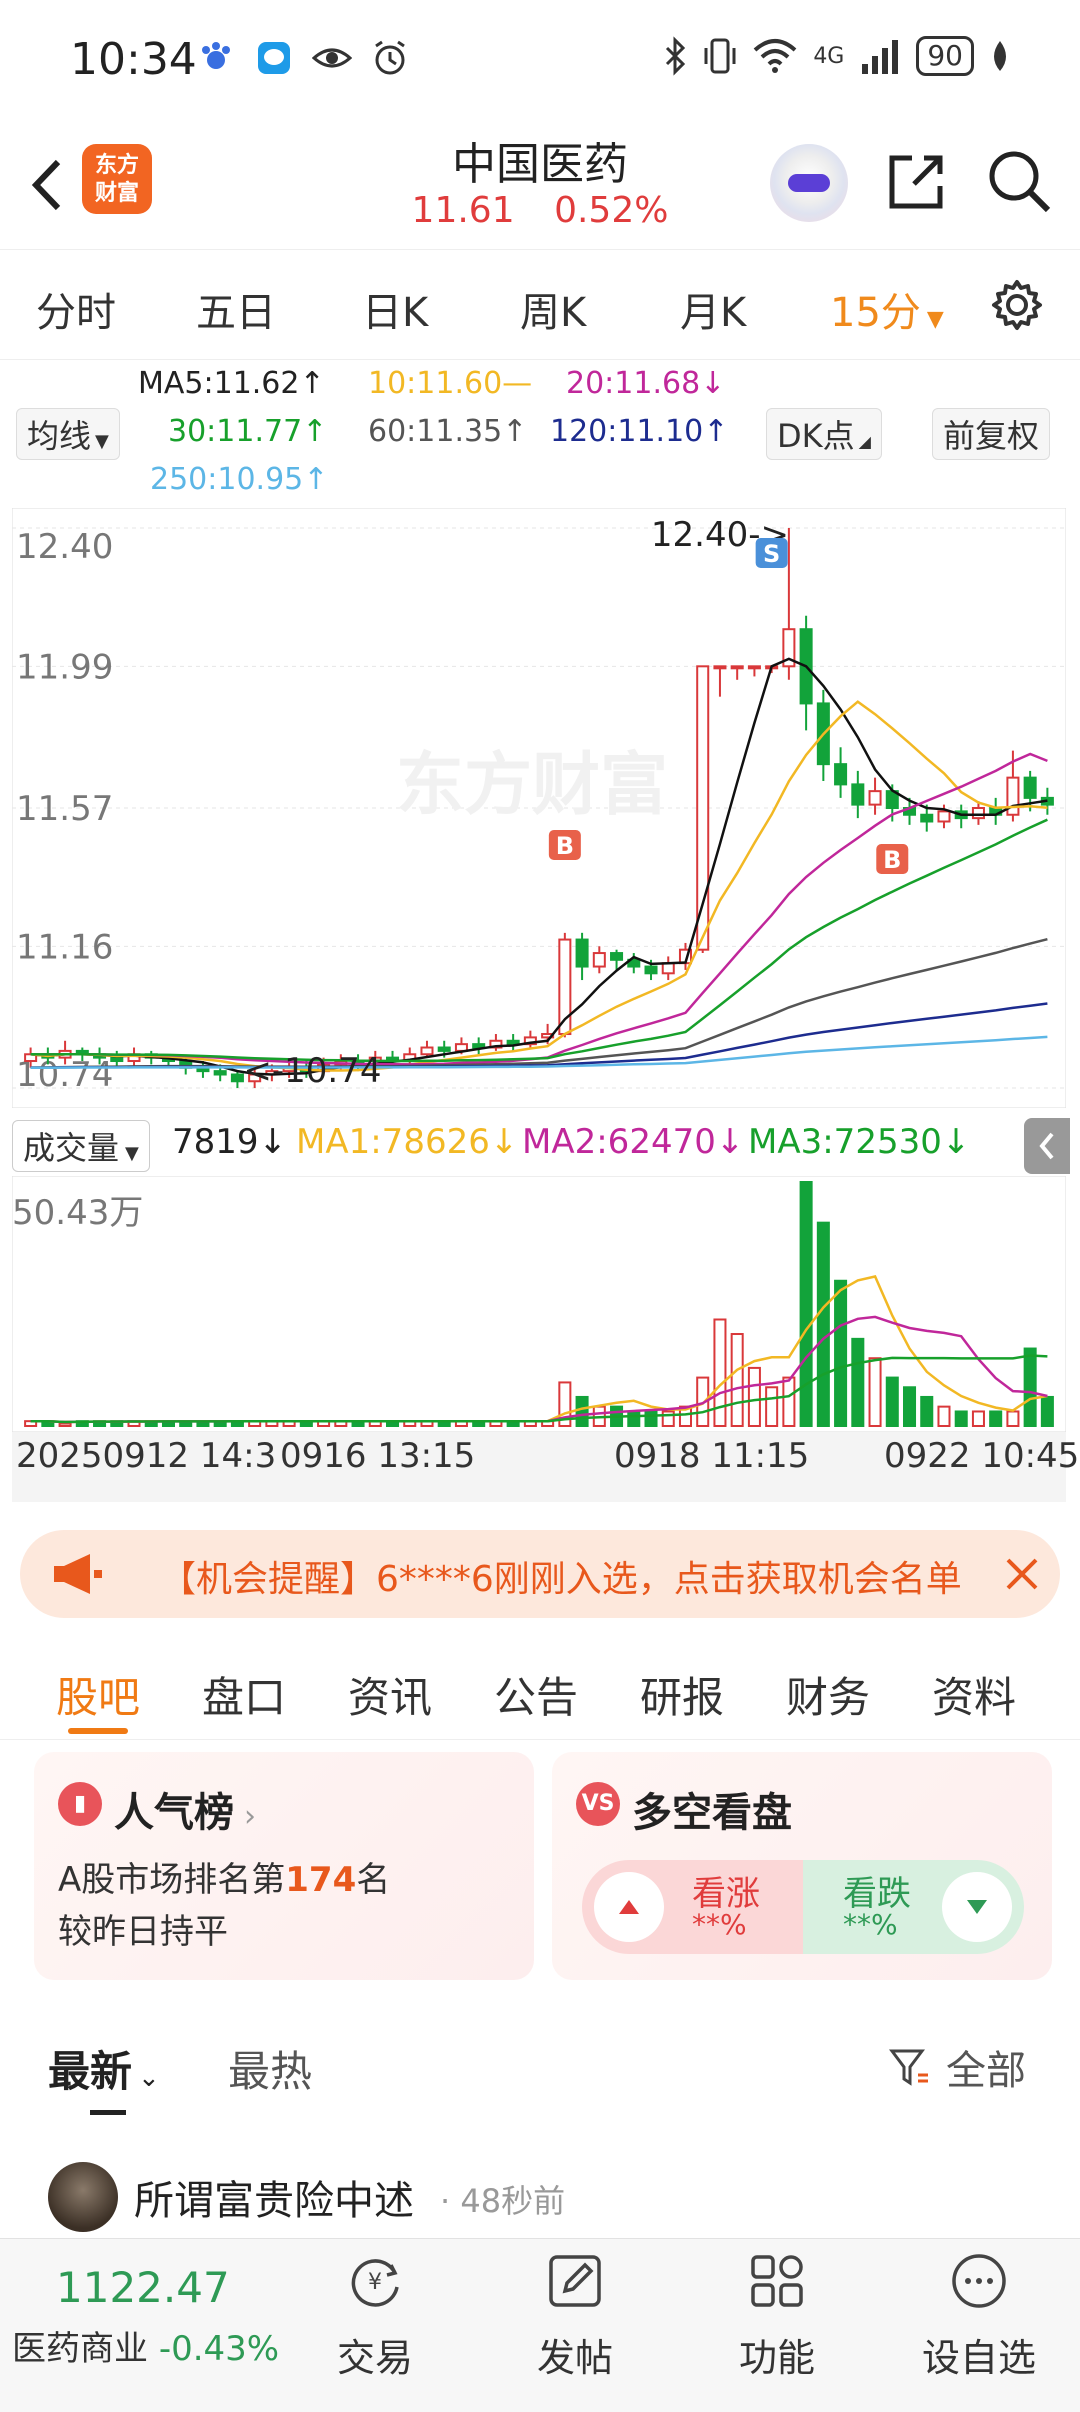 This screenshot has width=1080, height=2412. I want to click on trade-marker-label: B, so click(565, 846).